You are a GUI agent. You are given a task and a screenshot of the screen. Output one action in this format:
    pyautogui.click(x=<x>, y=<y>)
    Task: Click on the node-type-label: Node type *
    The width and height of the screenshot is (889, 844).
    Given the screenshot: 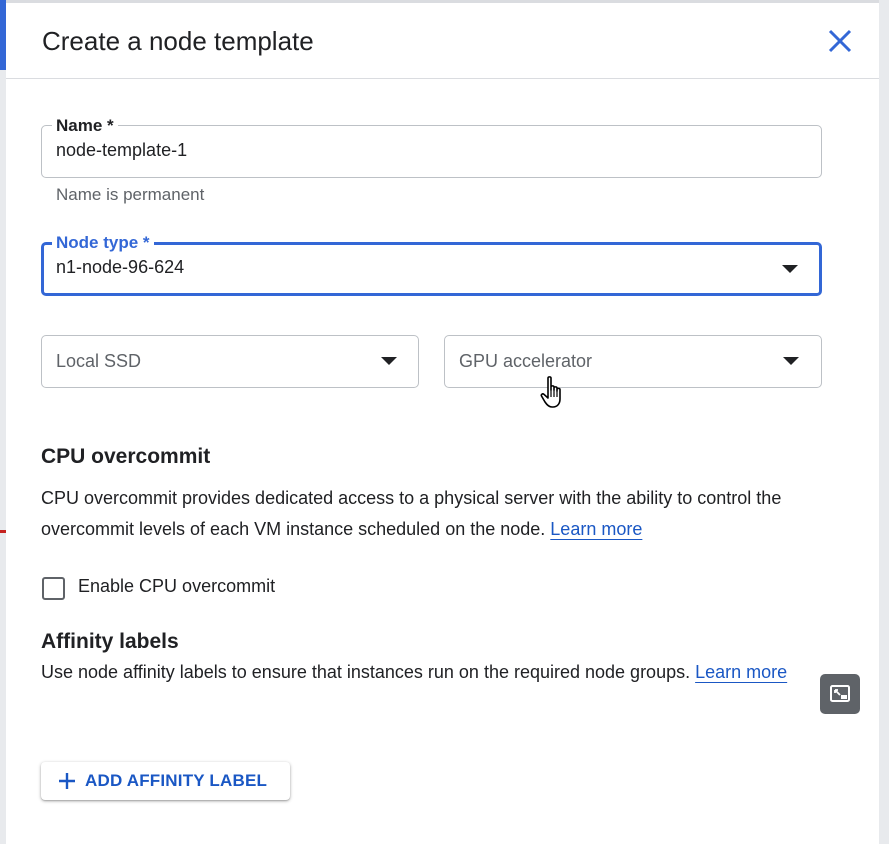 What is the action you would take?
    pyautogui.click(x=103, y=243)
    